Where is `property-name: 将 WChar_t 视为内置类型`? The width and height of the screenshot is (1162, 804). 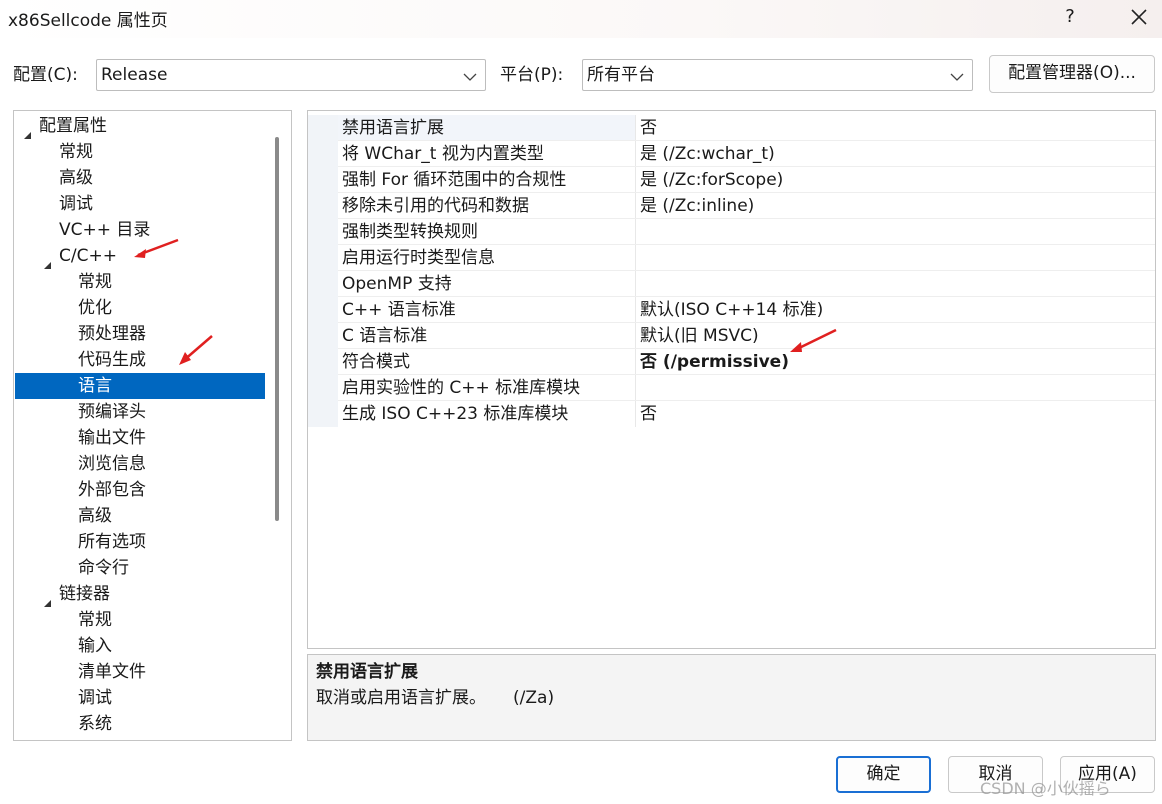
property-name: 将 WChar_t 视为内置类型 is located at coordinates (443, 154).